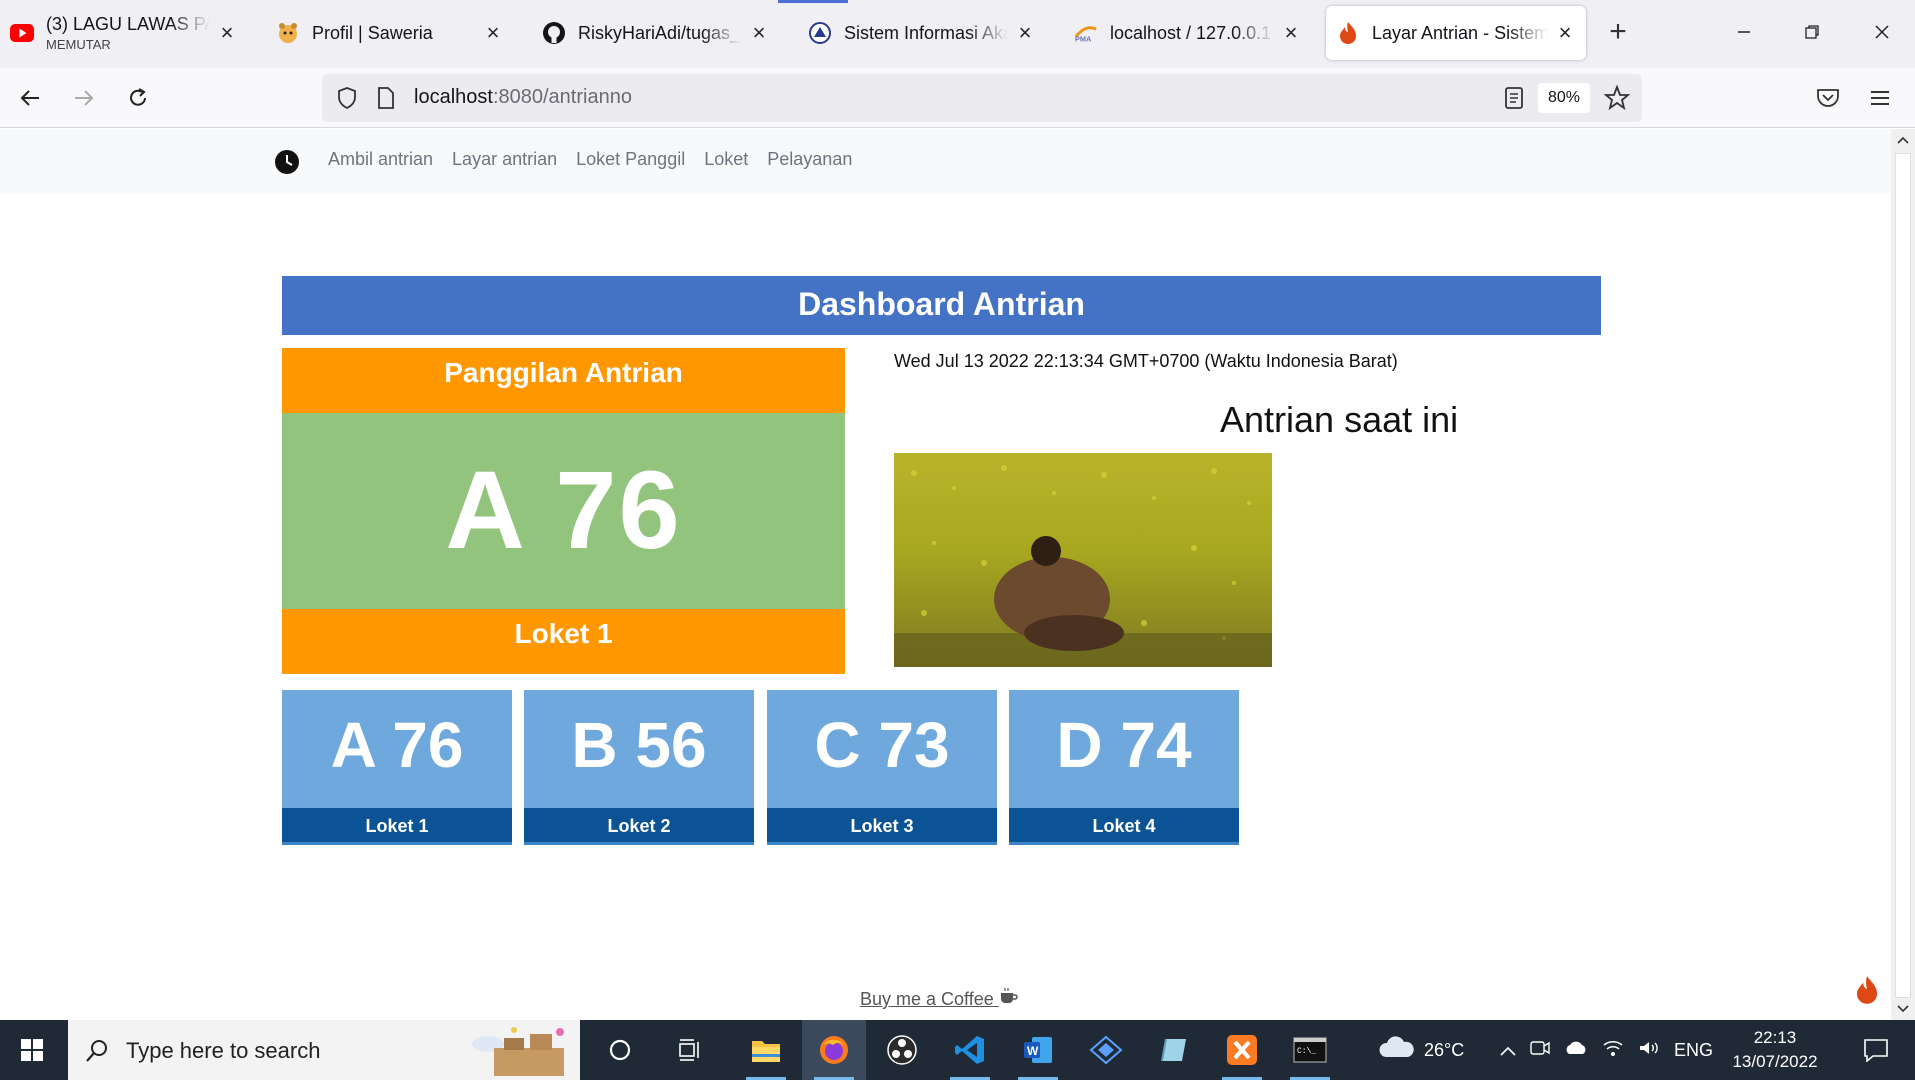 This screenshot has height=1080, width=1915. Describe the element at coordinates (32, 1050) in the screenshot. I see `windows-start-icon` at that location.